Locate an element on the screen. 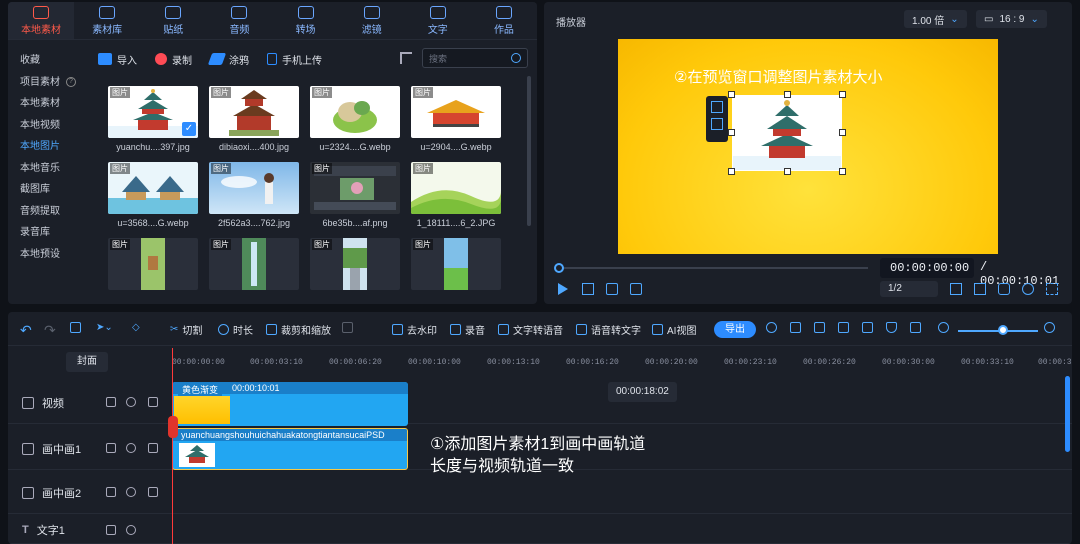  playback-progress is located at coordinates (711, 268).